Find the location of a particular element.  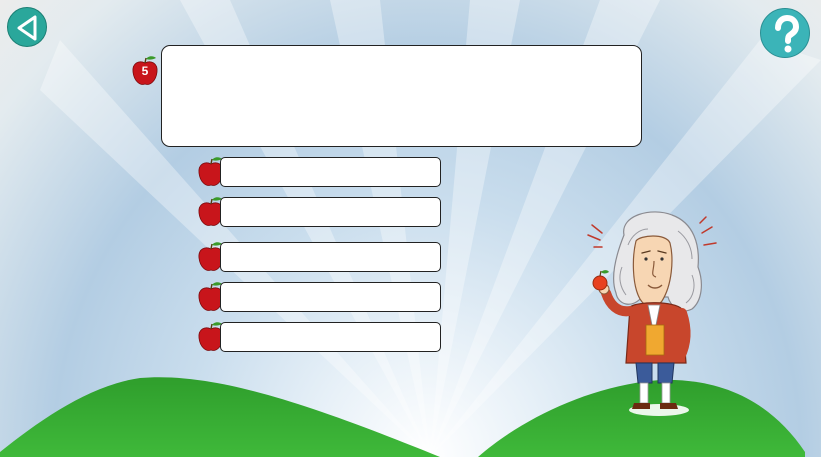

help-button is located at coordinates (785, 33).